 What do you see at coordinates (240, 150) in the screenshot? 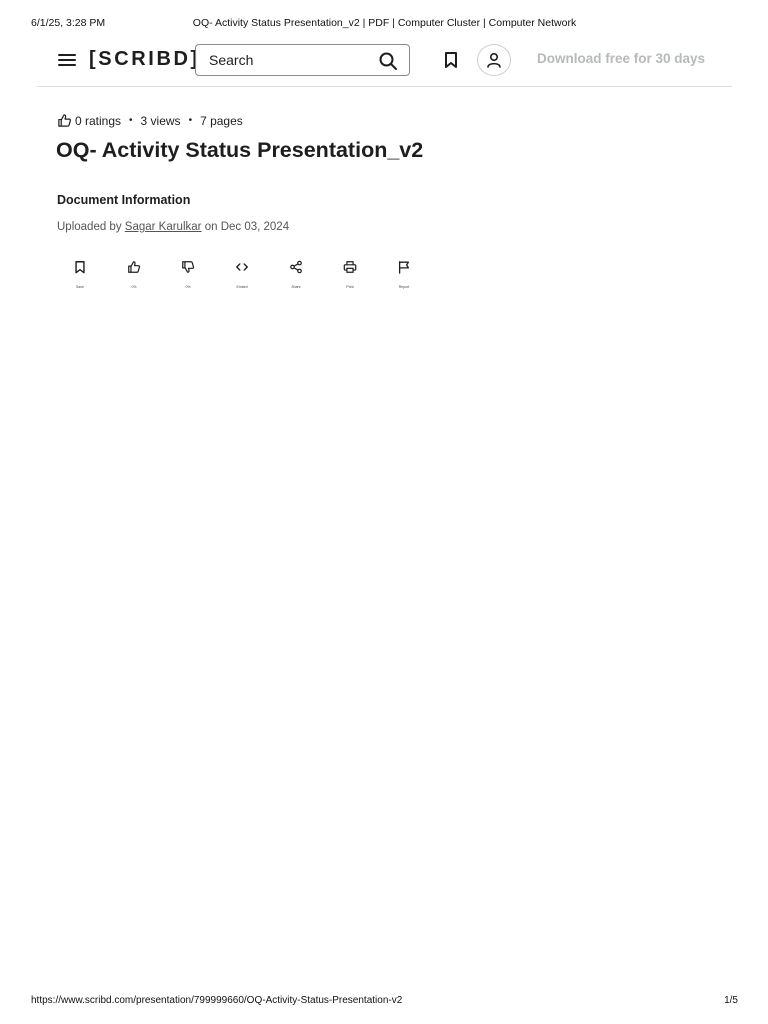
I see `document-title: OQ- Activity Status Presentation_v2` at bounding box center [240, 150].